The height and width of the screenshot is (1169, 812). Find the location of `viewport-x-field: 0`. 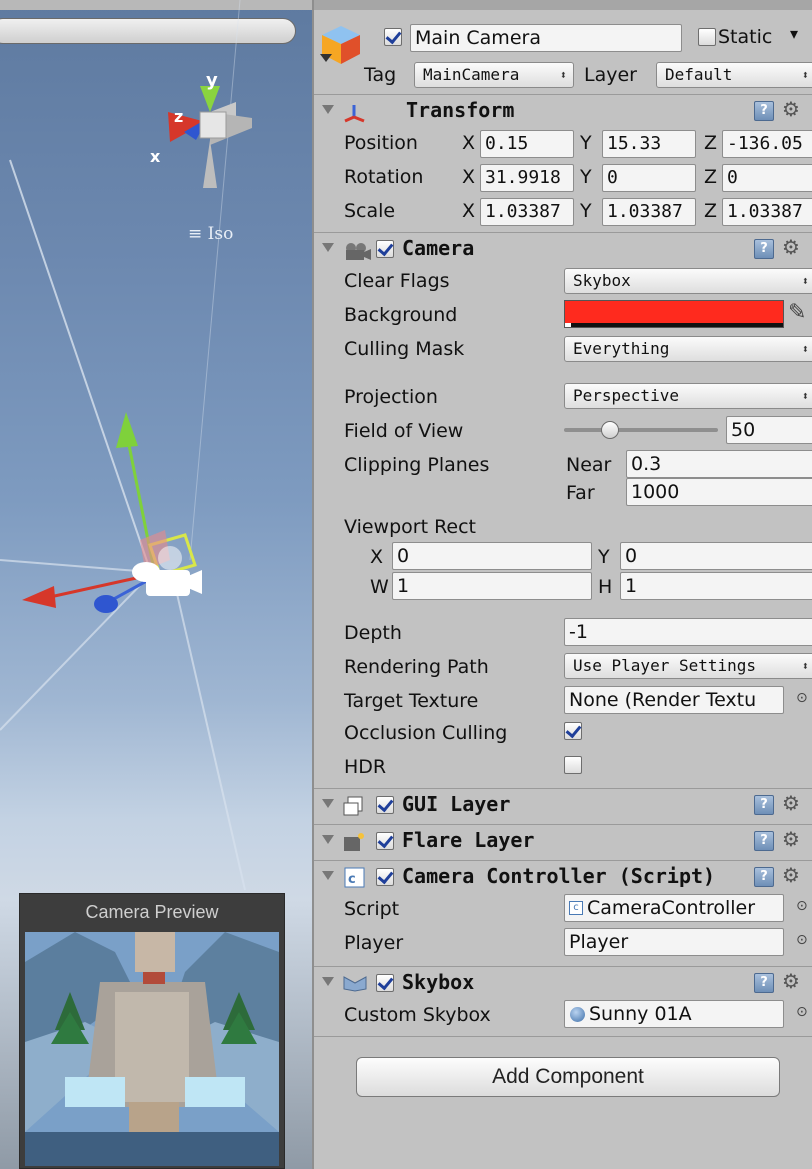

viewport-x-field: 0 is located at coordinates (492, 556).